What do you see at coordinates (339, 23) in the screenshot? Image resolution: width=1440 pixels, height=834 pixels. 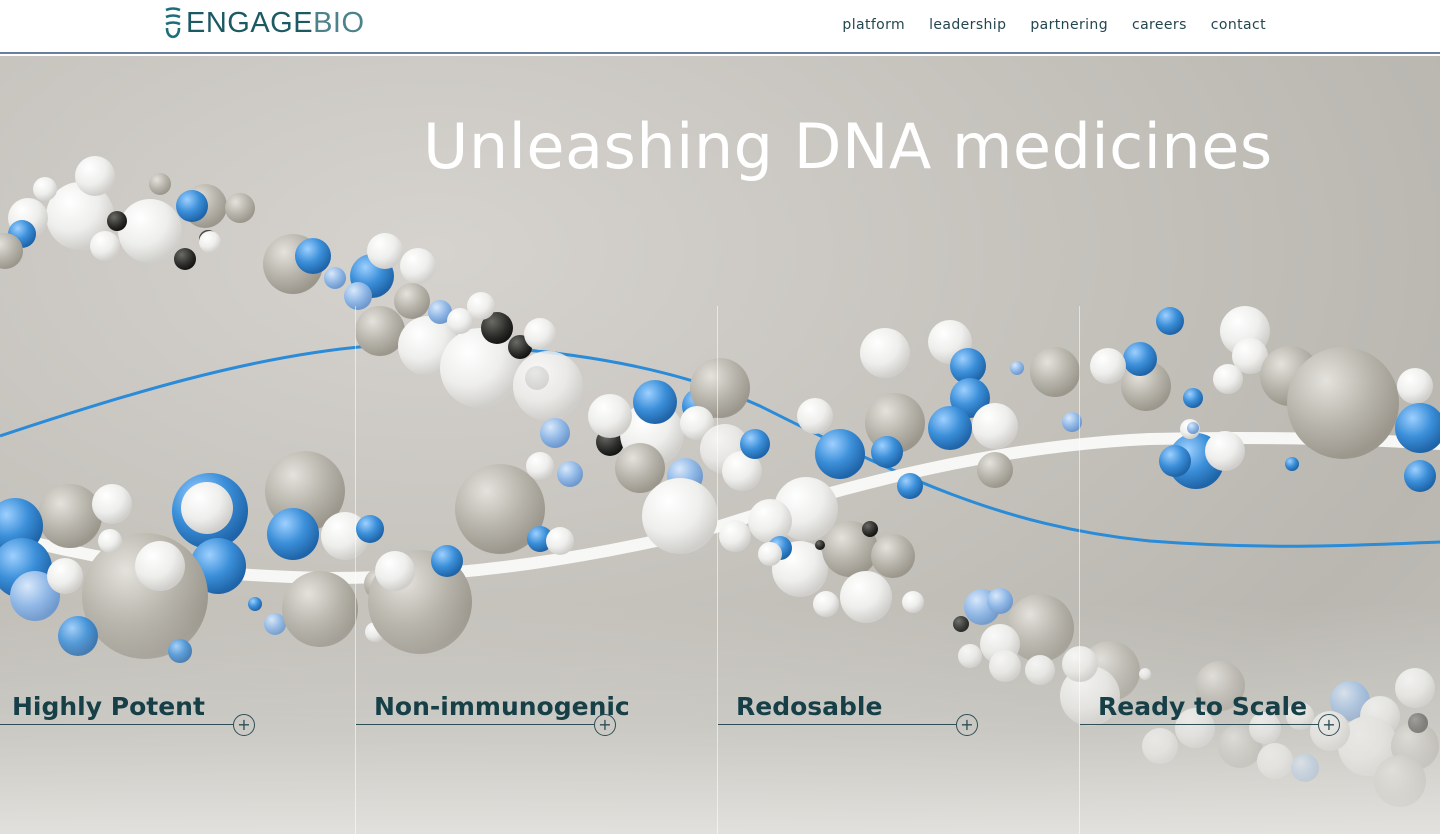 I see `logo-text-bio: BIO` at bounding box center [339, 23].